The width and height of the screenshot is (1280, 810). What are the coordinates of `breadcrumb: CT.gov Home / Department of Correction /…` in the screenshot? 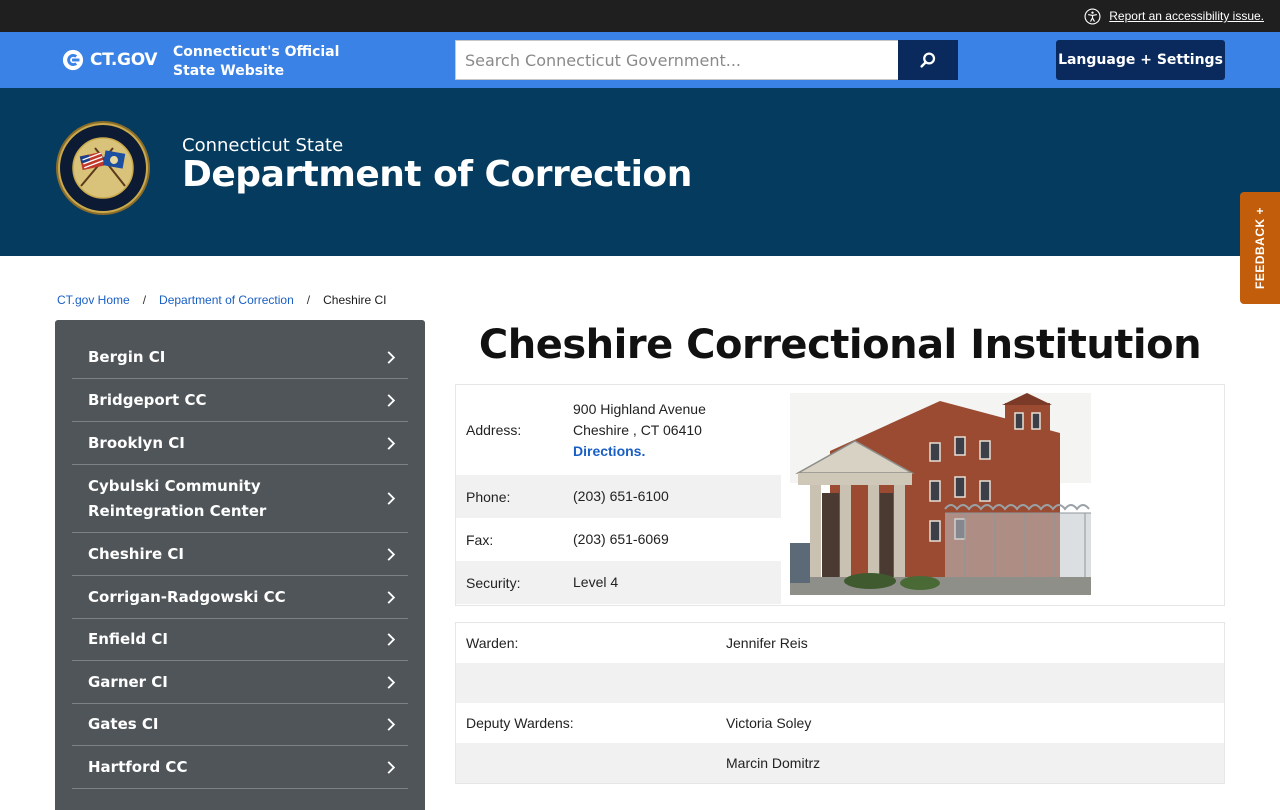 It's located at (221, 300).